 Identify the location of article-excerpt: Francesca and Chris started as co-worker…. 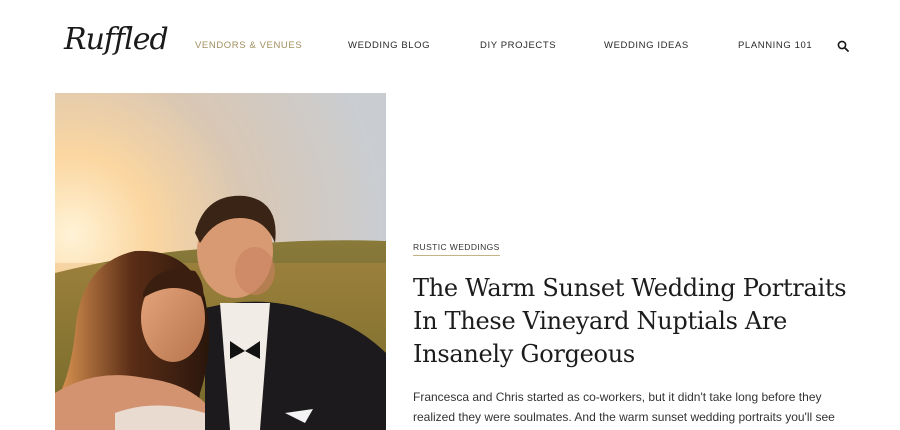
(624, 410).